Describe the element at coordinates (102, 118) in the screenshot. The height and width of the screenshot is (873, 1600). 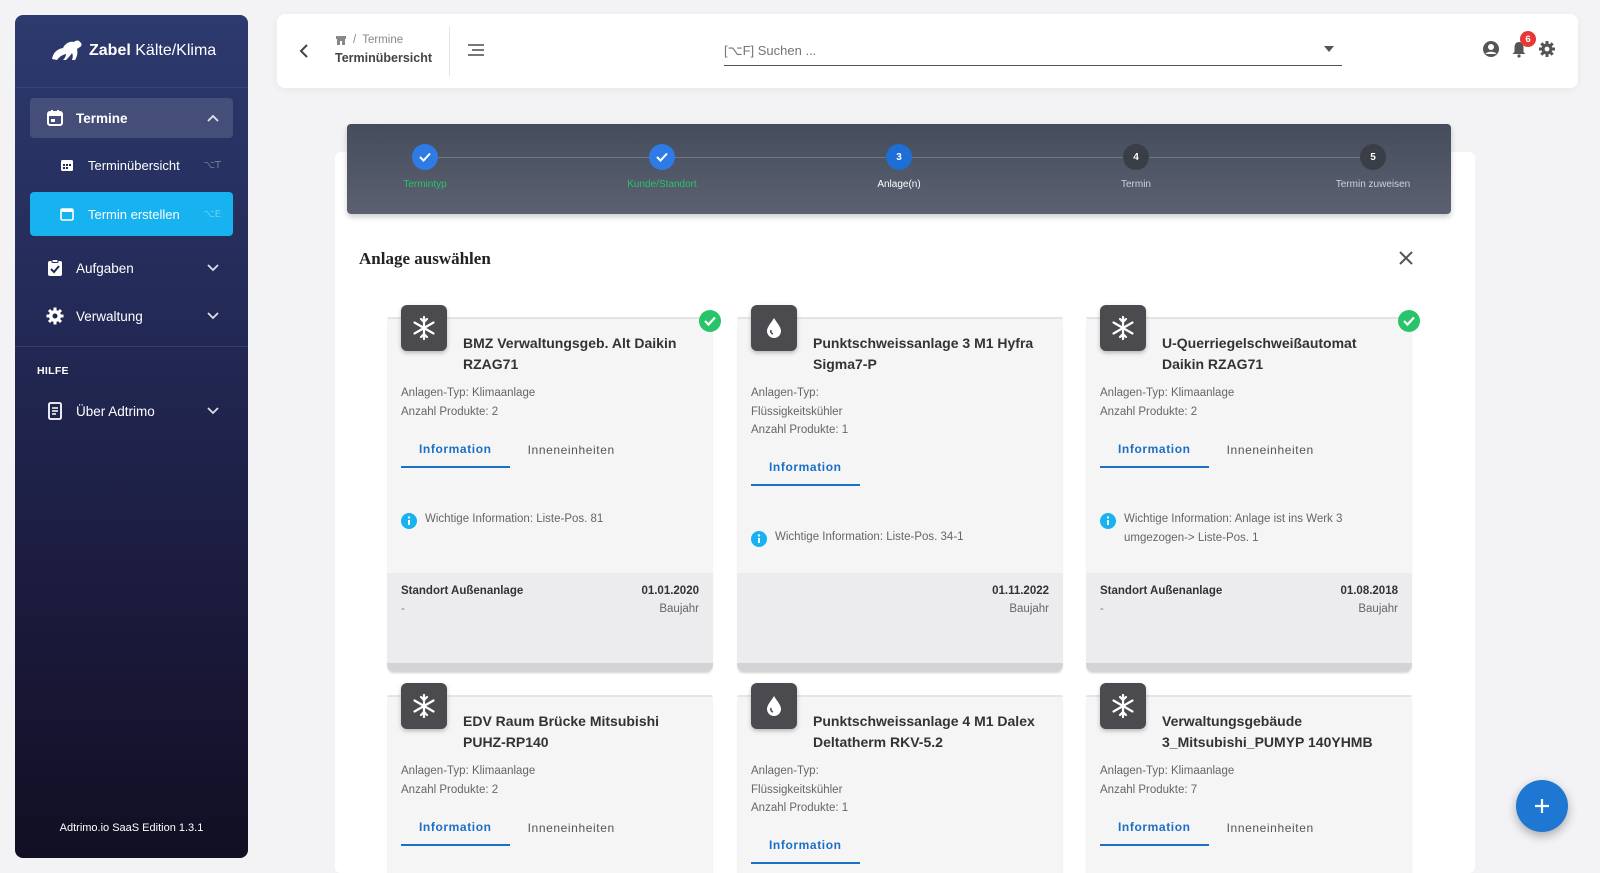
I see `nav-termine-label: Termine` at that location.